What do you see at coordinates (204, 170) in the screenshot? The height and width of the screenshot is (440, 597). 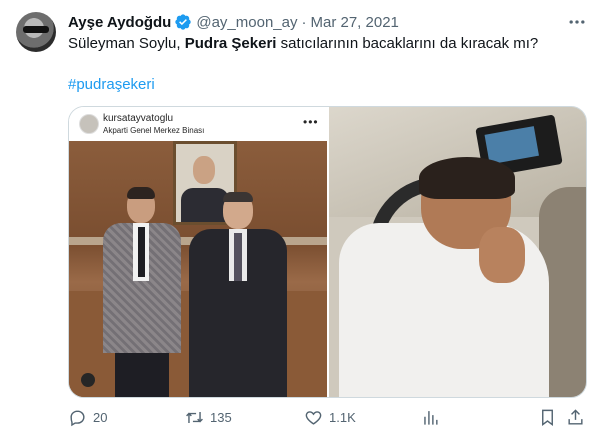 I see `portrait-face` at bounding box center [204, 170].